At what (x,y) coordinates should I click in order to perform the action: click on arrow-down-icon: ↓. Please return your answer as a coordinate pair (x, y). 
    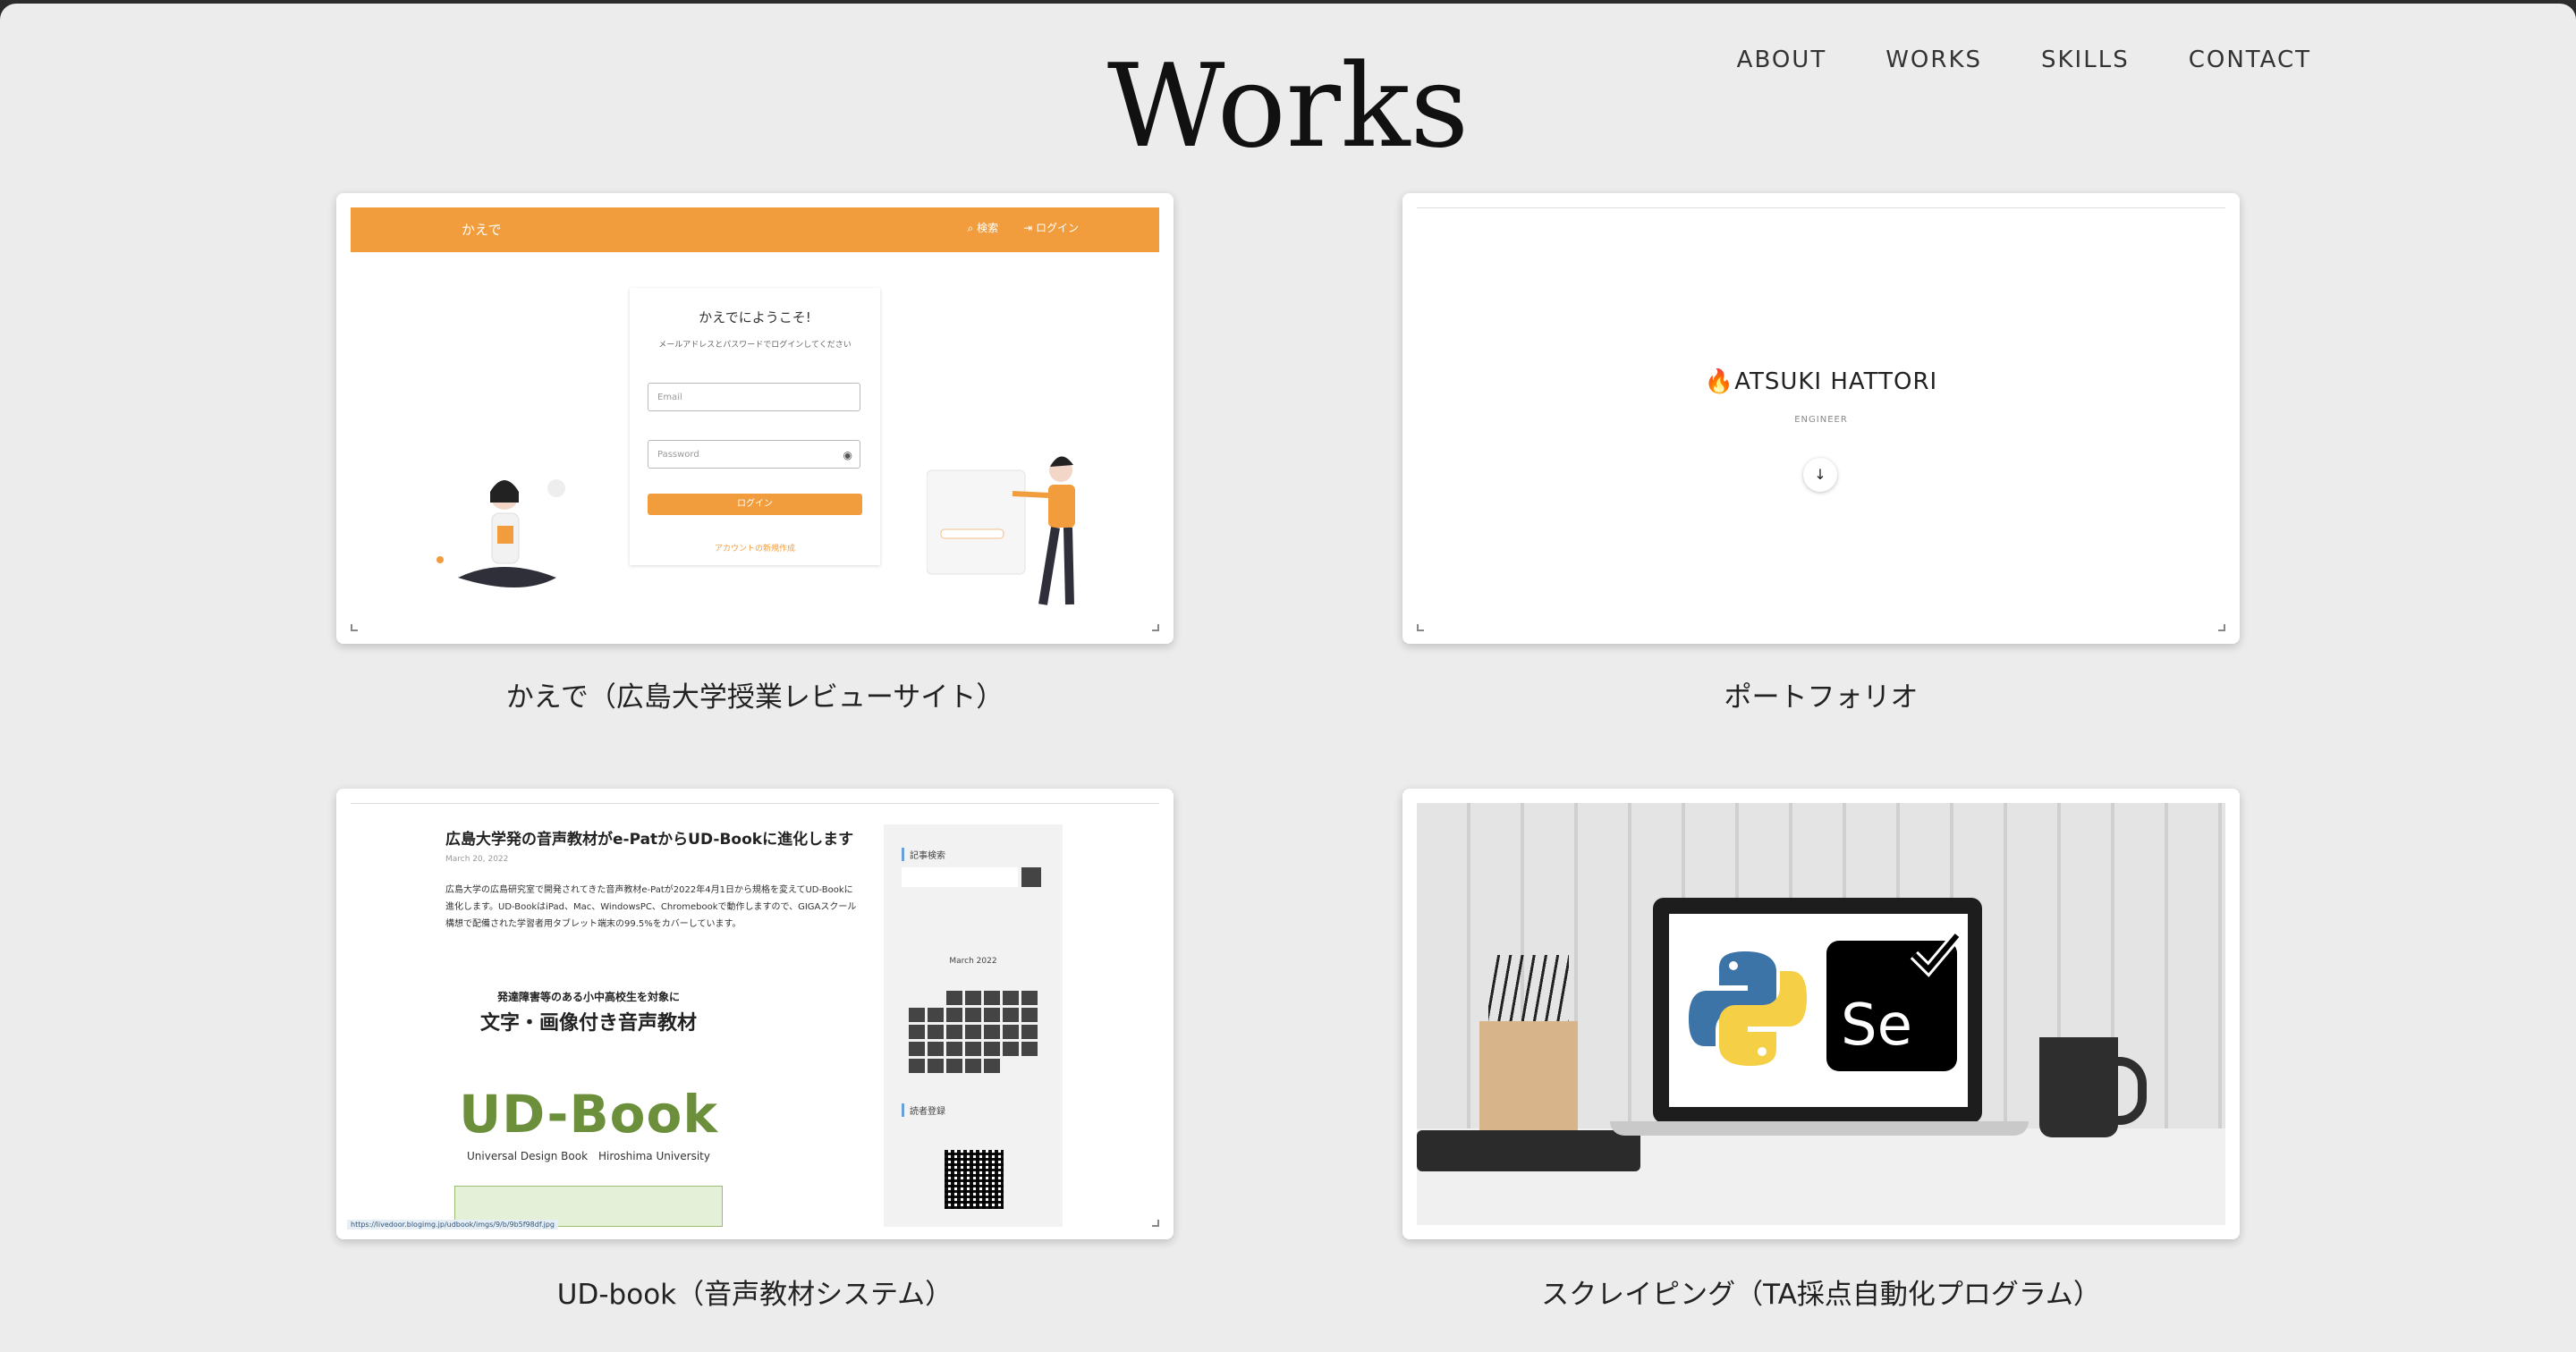
    Looking at the image, I should click on (1820, 475).